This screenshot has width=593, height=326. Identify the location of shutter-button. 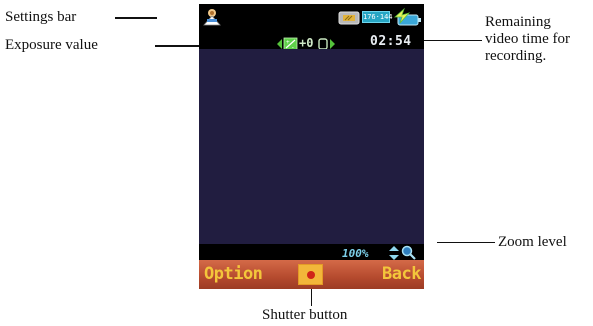
(310, 274).